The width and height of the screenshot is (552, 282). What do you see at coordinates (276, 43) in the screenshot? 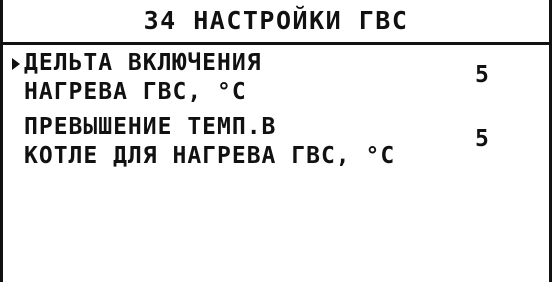
I see `title-divider` at bounding box center [276, 43].